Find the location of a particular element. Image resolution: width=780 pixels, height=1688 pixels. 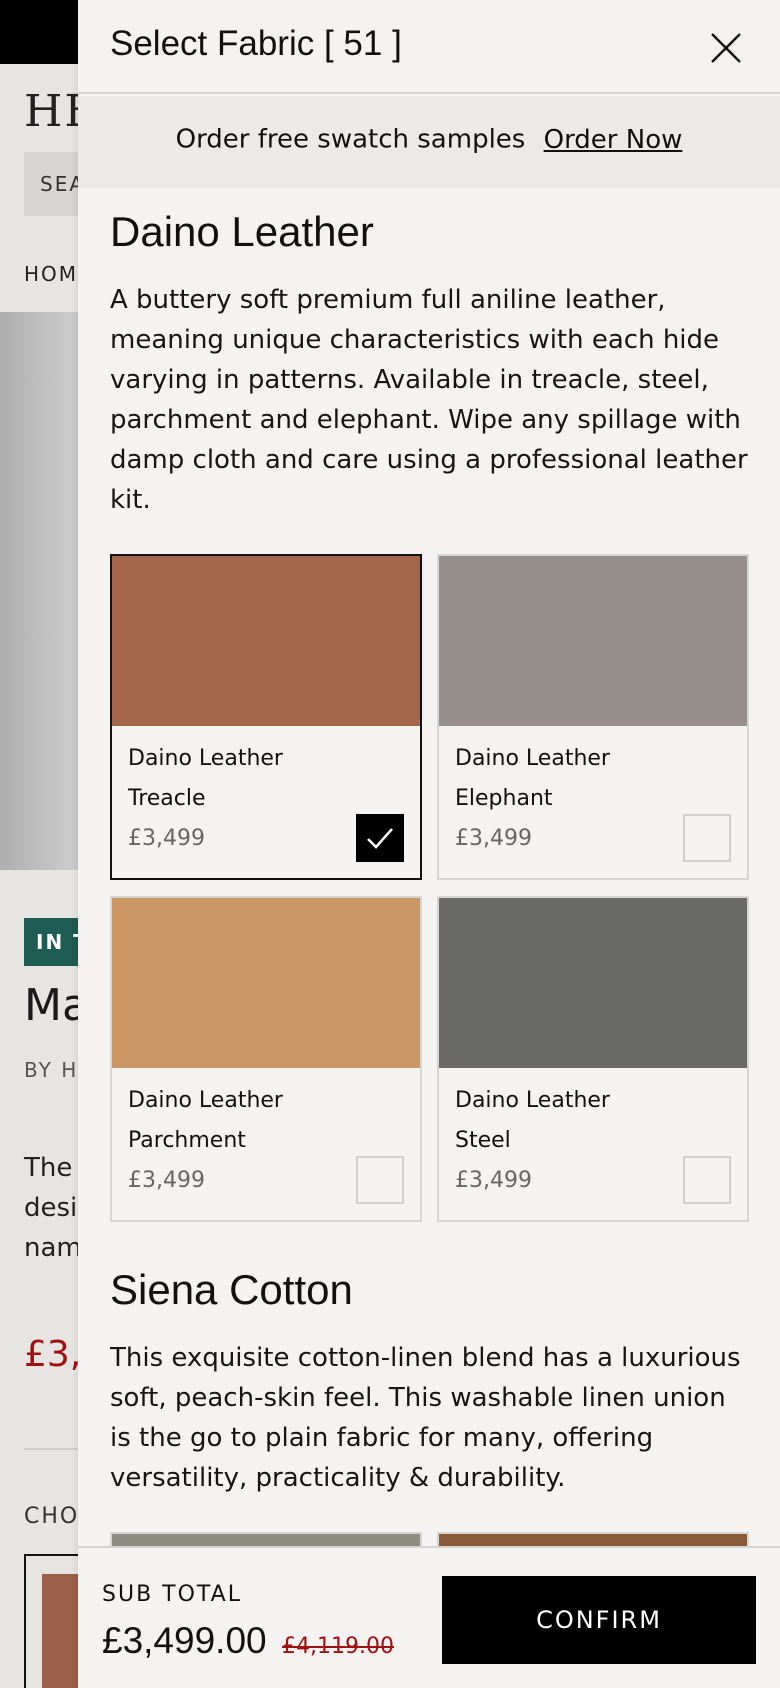

fabric-variant: Elephant is located at coordinates (504, 798).